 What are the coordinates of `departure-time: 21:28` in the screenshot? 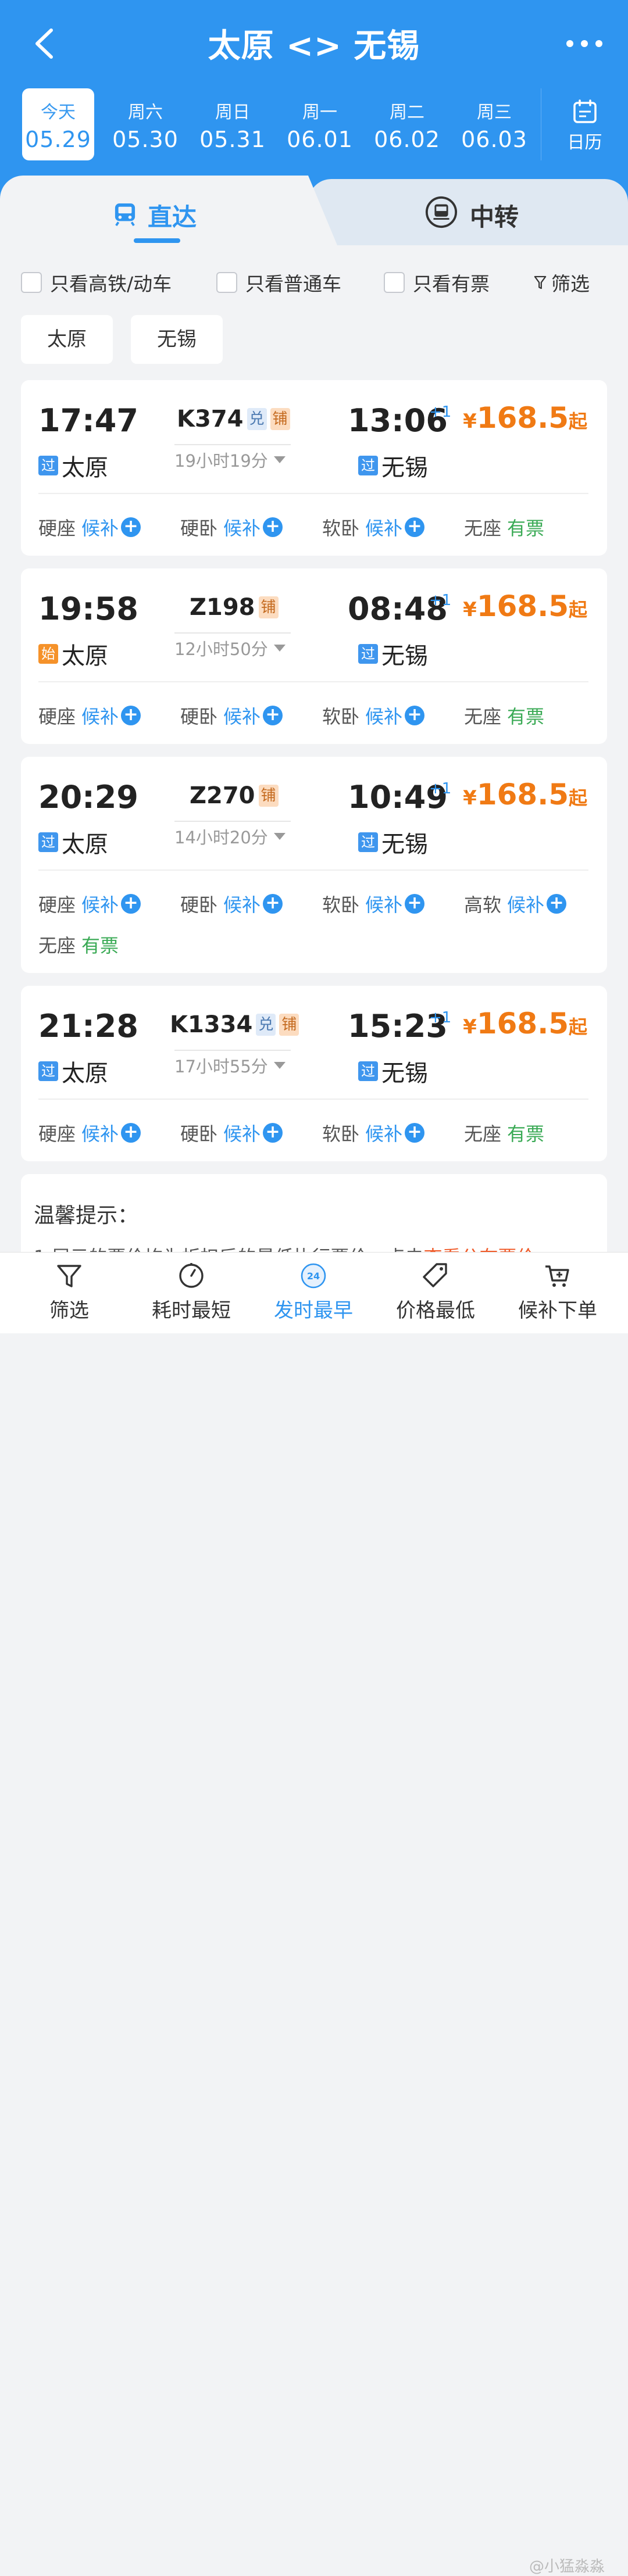 It's located at (88, 1026).